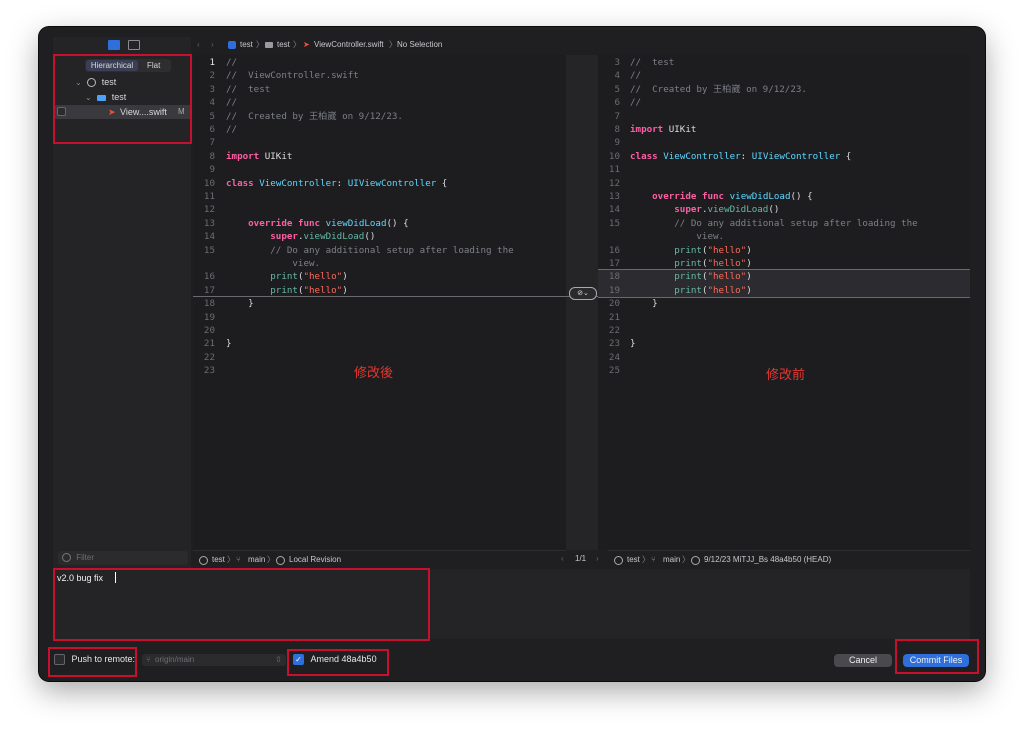  What do you see at coordinates (212, 103) in the screenshot?
I see `line-number: 4` at bounding box center [212, 103].